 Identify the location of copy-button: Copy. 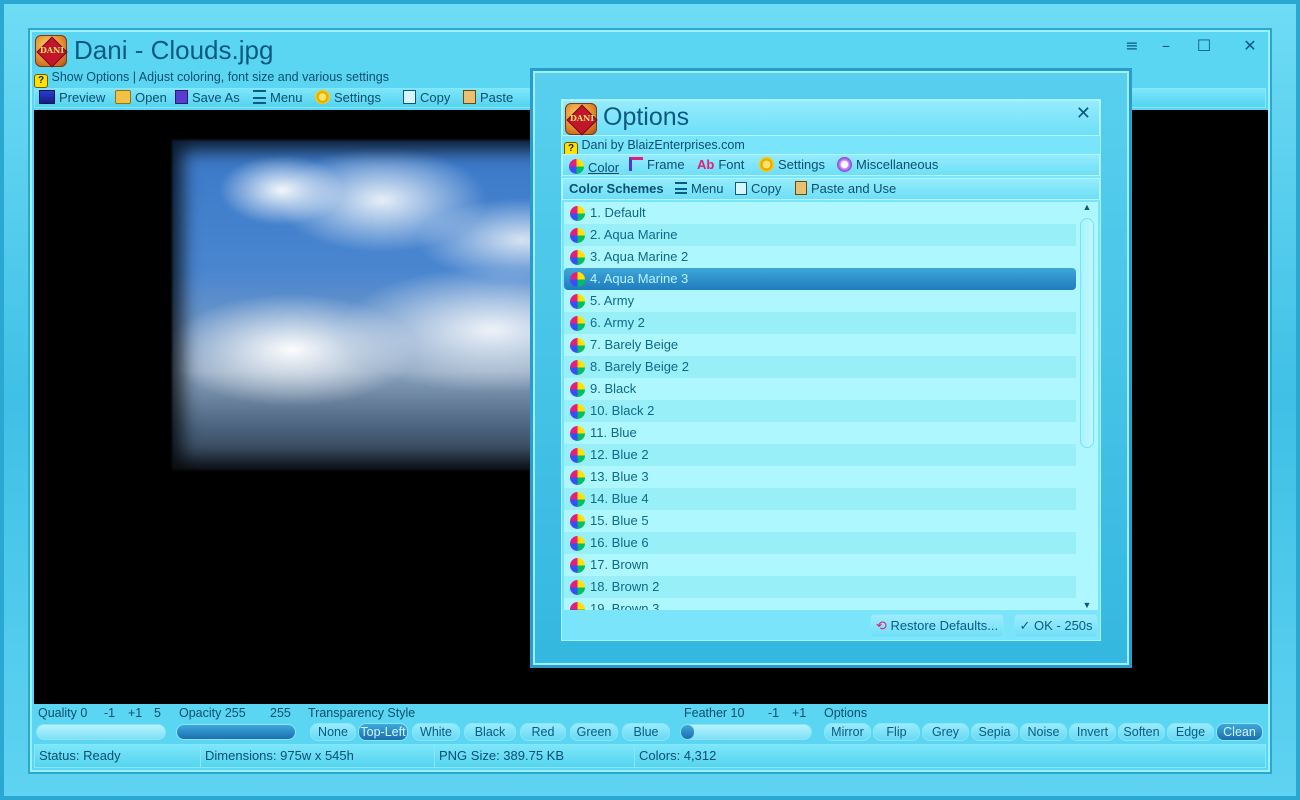
(426, 97).